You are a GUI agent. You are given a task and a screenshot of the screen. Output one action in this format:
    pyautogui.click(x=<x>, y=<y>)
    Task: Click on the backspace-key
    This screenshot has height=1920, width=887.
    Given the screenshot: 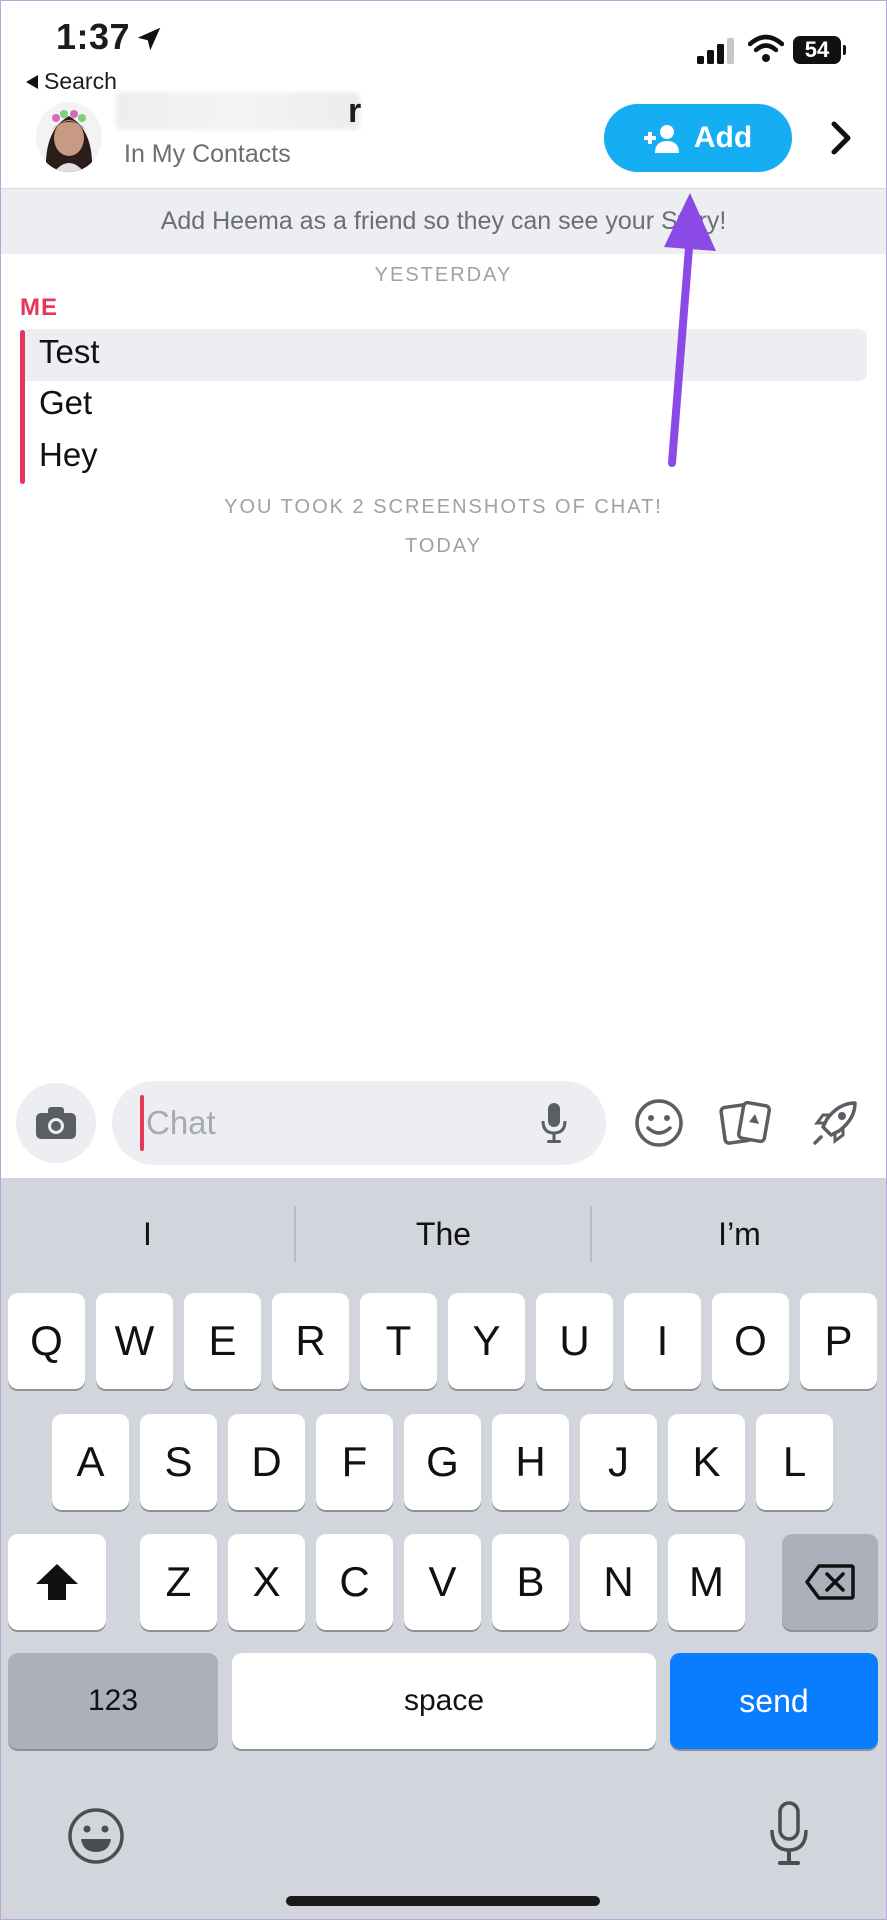 What is the action you would take?
    pyautogui.click(x=830, y=1582)
    